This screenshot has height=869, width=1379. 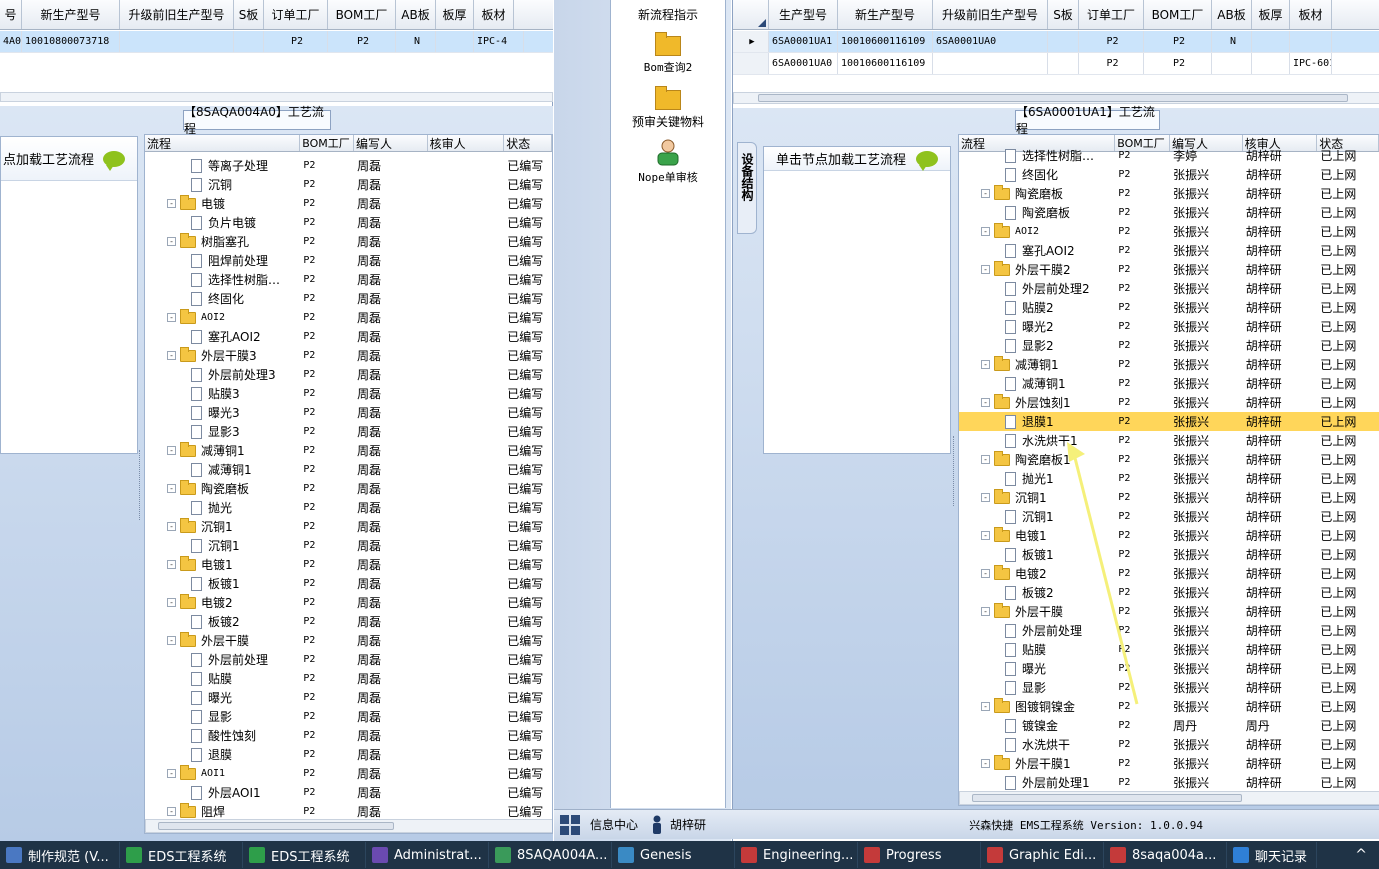 What do you see at coordinates (1037, 307) in the screenshot?
I see `tree-node: 贴膜2` at bounding box center [1037, 307].